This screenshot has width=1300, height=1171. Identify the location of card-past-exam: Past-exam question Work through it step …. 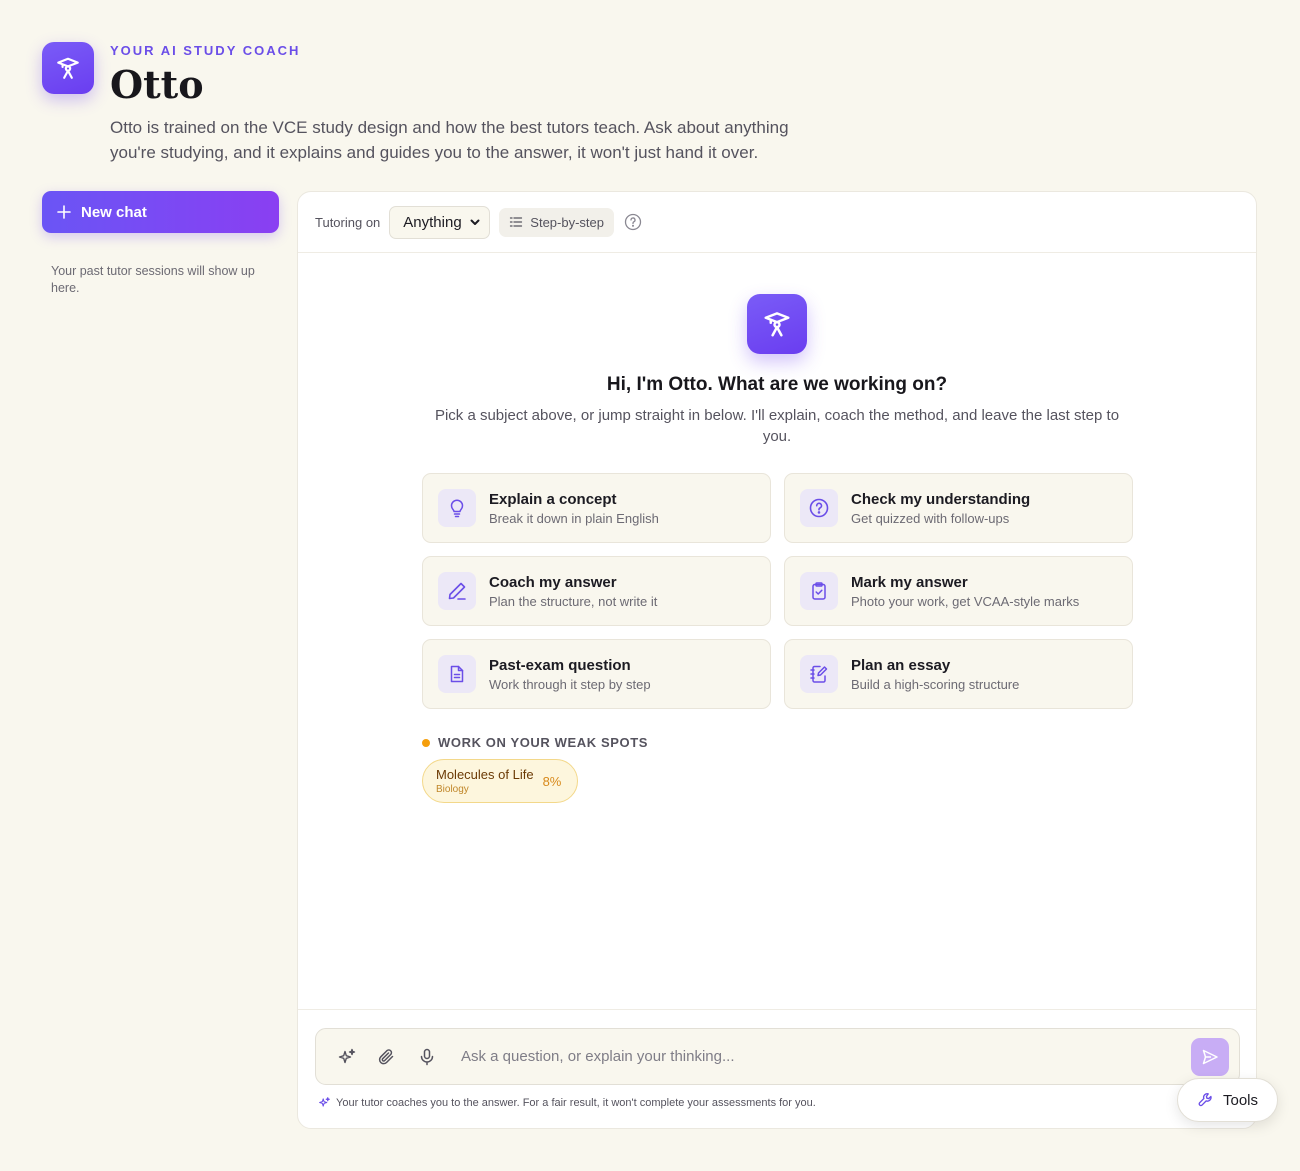
(596, 674).